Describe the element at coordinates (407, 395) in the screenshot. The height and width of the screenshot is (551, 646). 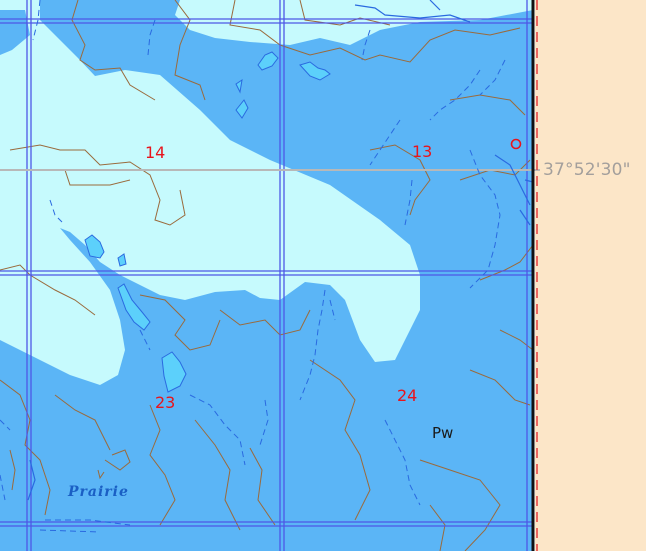
I see `section-number-24: 24` at that location.